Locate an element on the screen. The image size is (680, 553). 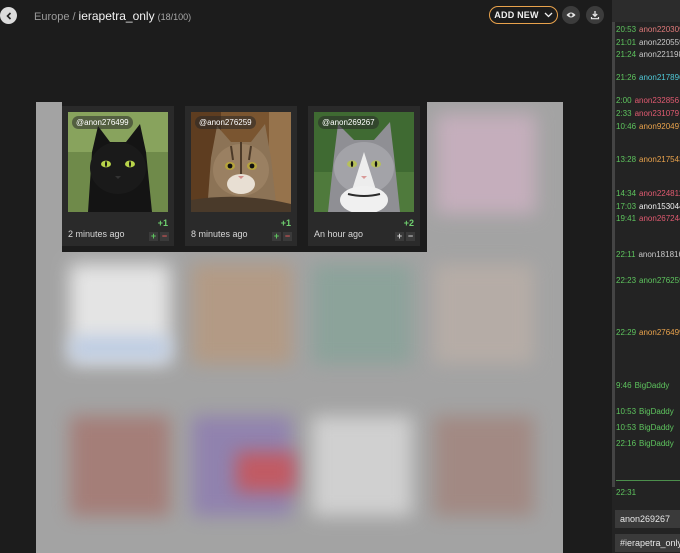
chat-message: 21:01 anon220559 is located at coordinates (648, 42).